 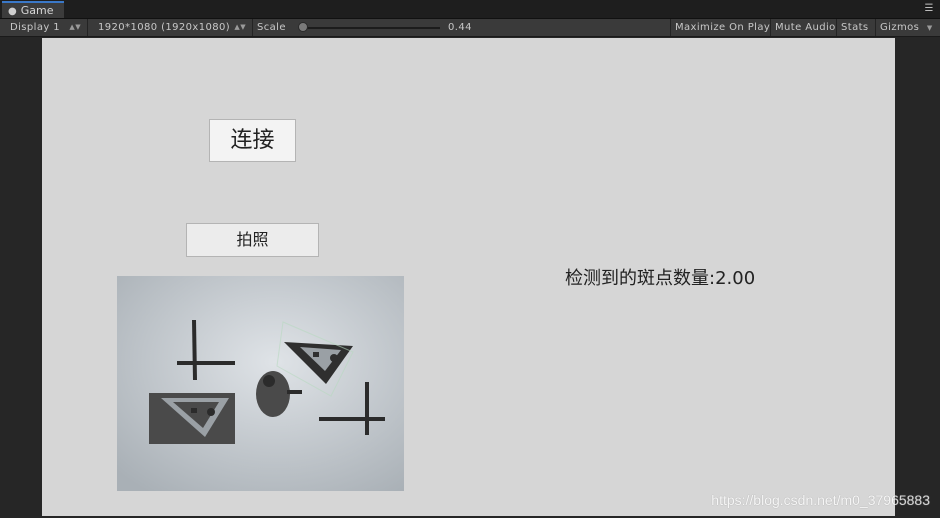 What do you see at coordinates (35, 27) in the screenshot?
I see `display-dropdown-label: Display 1` at bounding box center [35, 27].